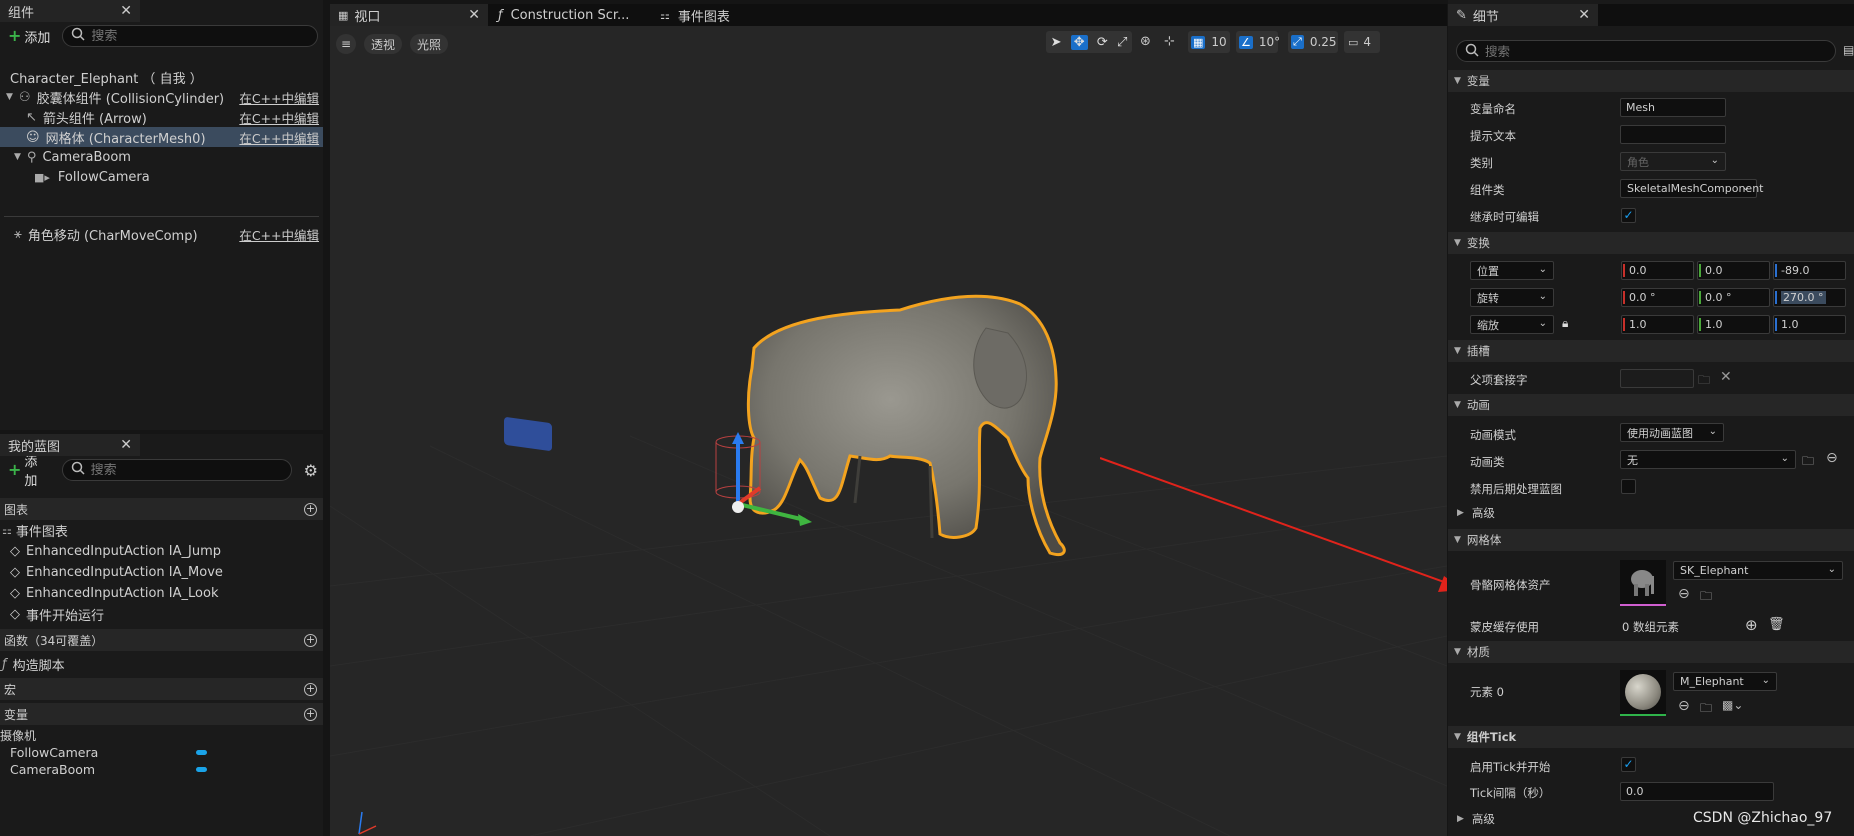  Describe the element at coordinates (161, 509) in the screenshot. I see `section-graphs: 图表 +` at that location.